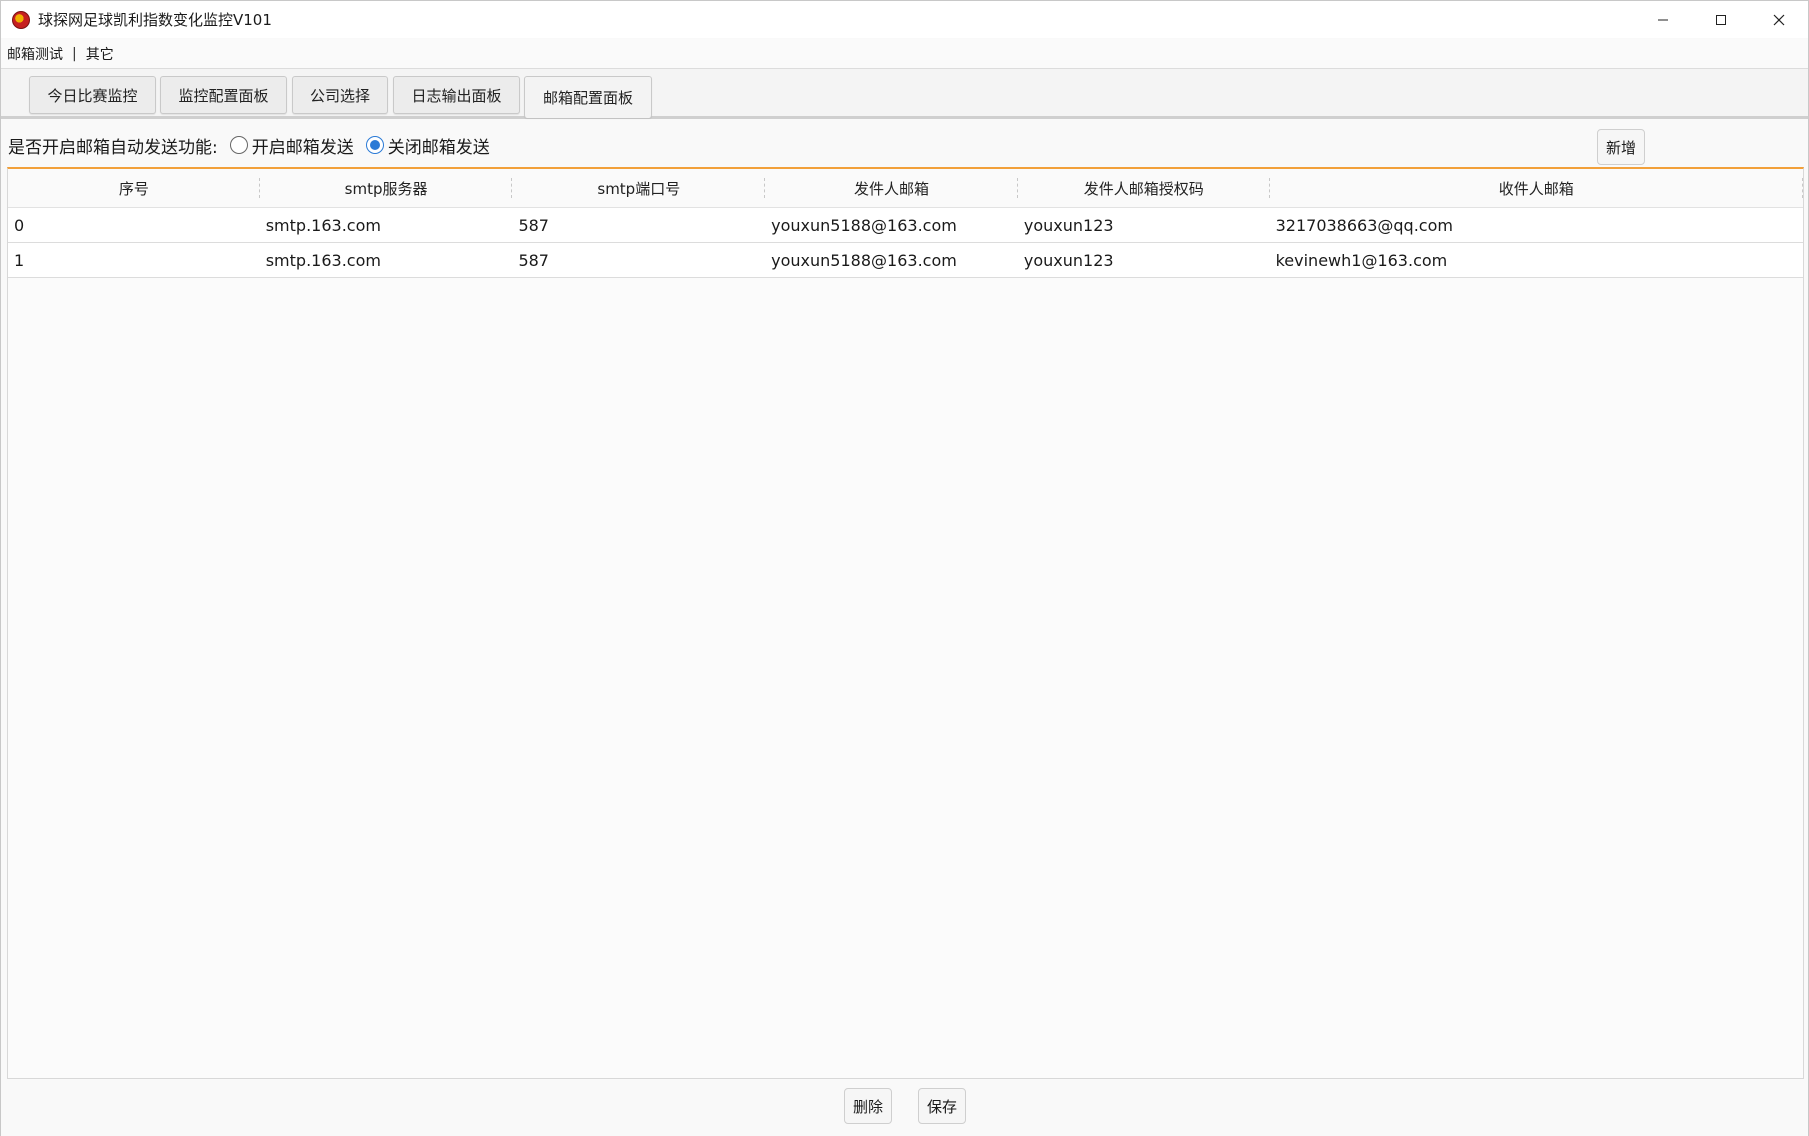  Describe the element at coordinates (1144, 188) in the screenshot. I see `column-header-sender-auth-code: 发件人邮箱授权码` at that location.